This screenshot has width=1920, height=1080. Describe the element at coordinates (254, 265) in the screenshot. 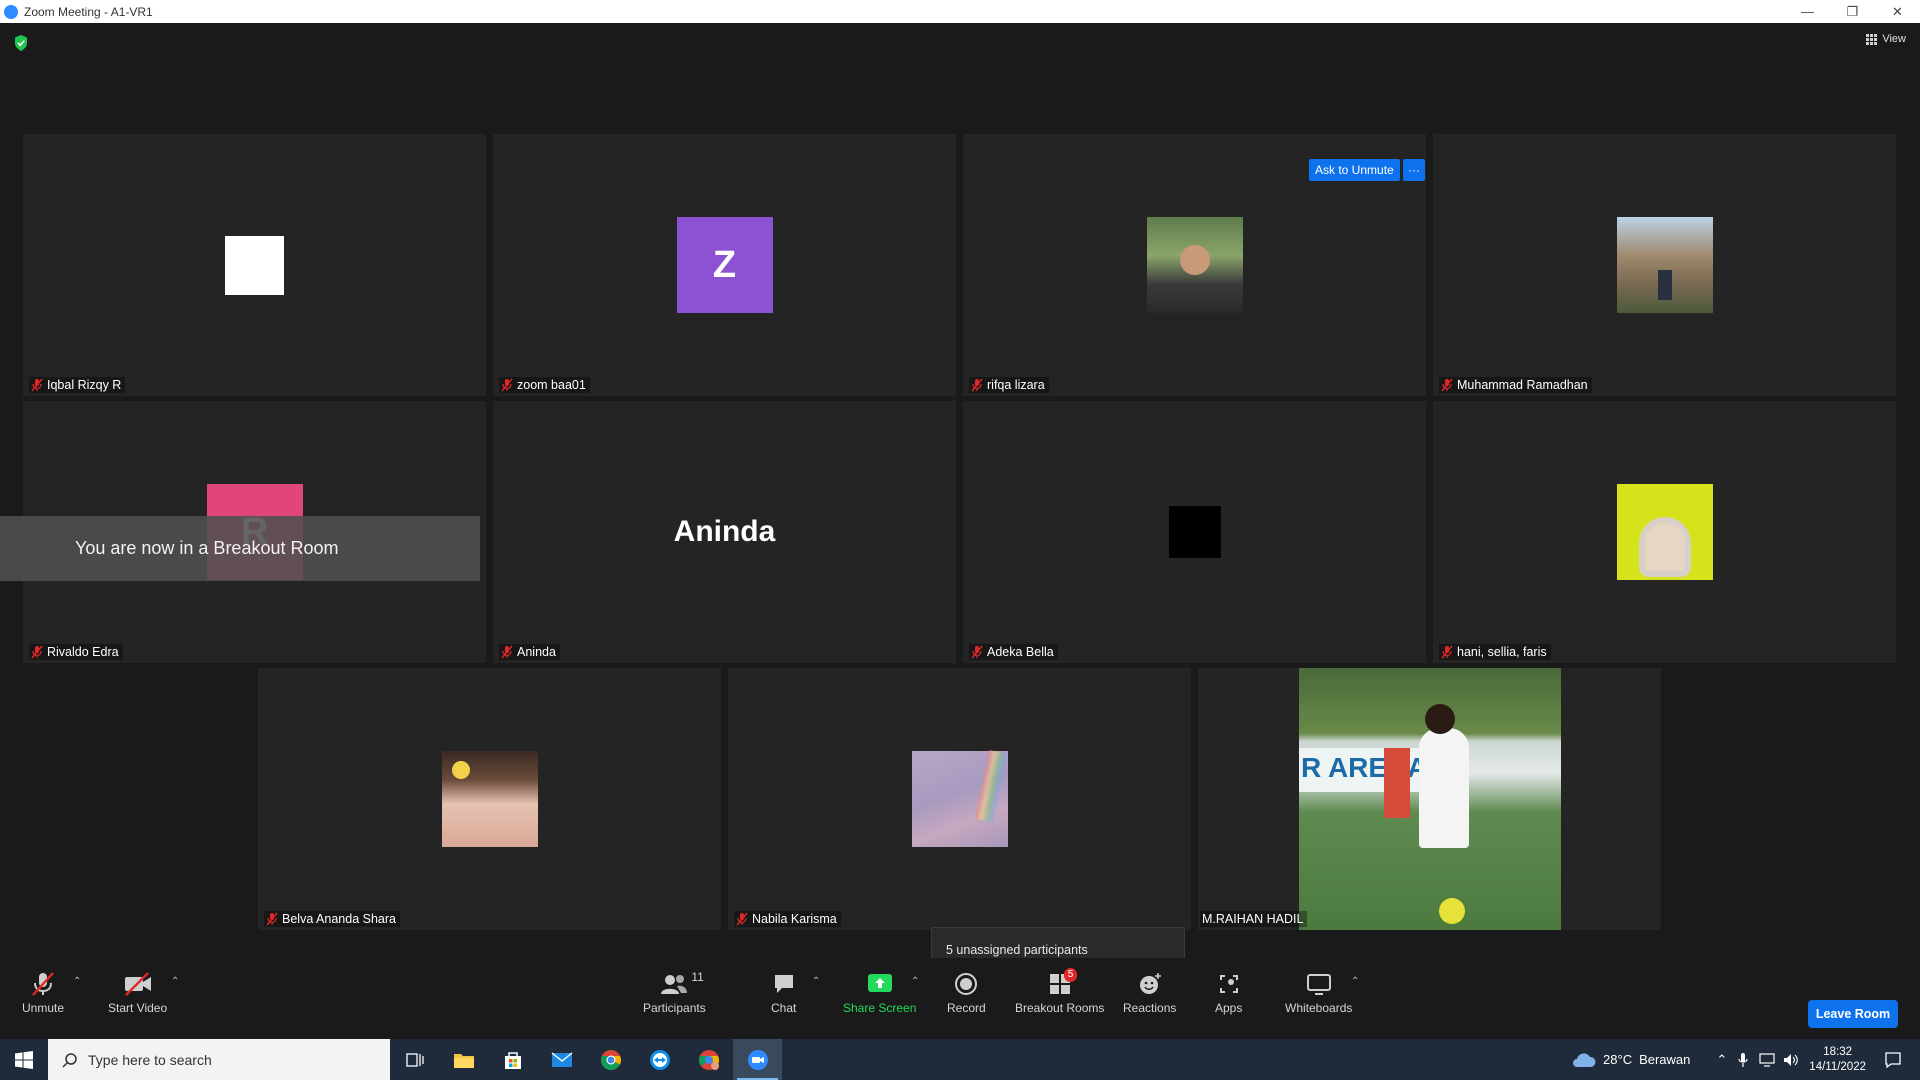

I see `participant-tile: Iqbal Rizqy R` at that location.